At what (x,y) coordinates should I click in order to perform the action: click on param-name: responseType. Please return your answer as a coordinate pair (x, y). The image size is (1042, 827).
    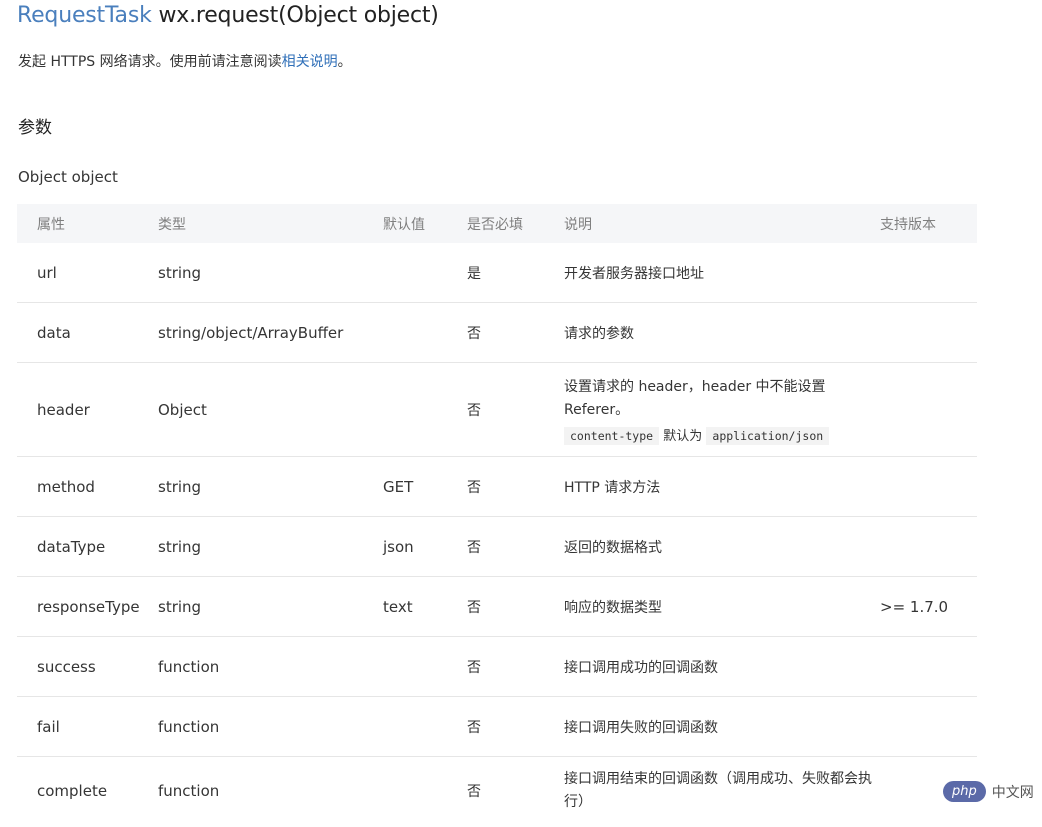
    Looking at the image, I should click on (87, 606).